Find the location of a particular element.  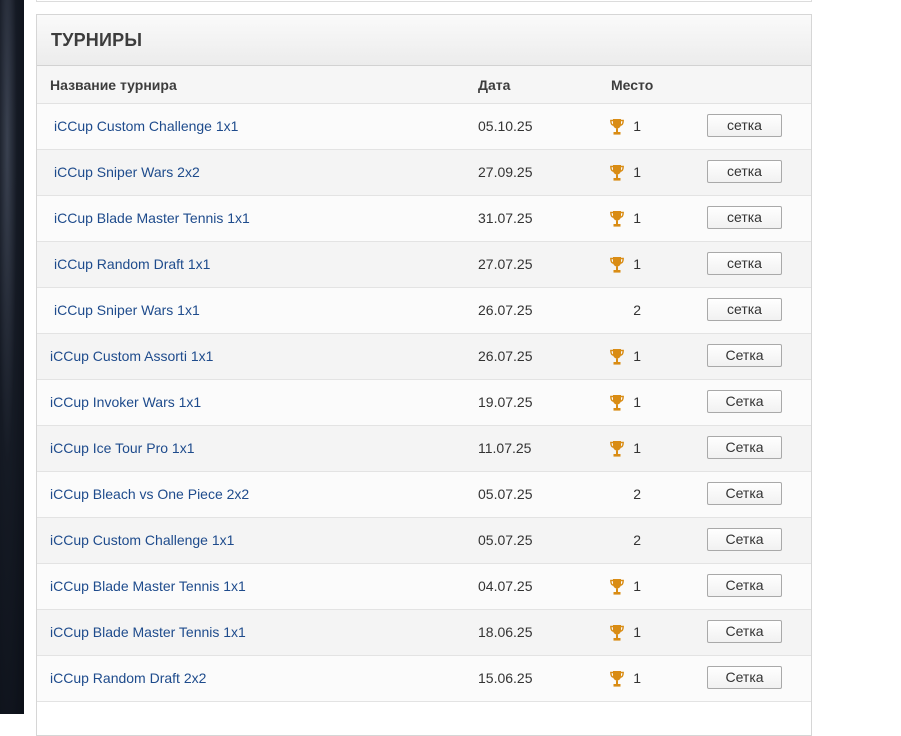

tournament-date: 31.07.25 is located at coordinates (505, 218).